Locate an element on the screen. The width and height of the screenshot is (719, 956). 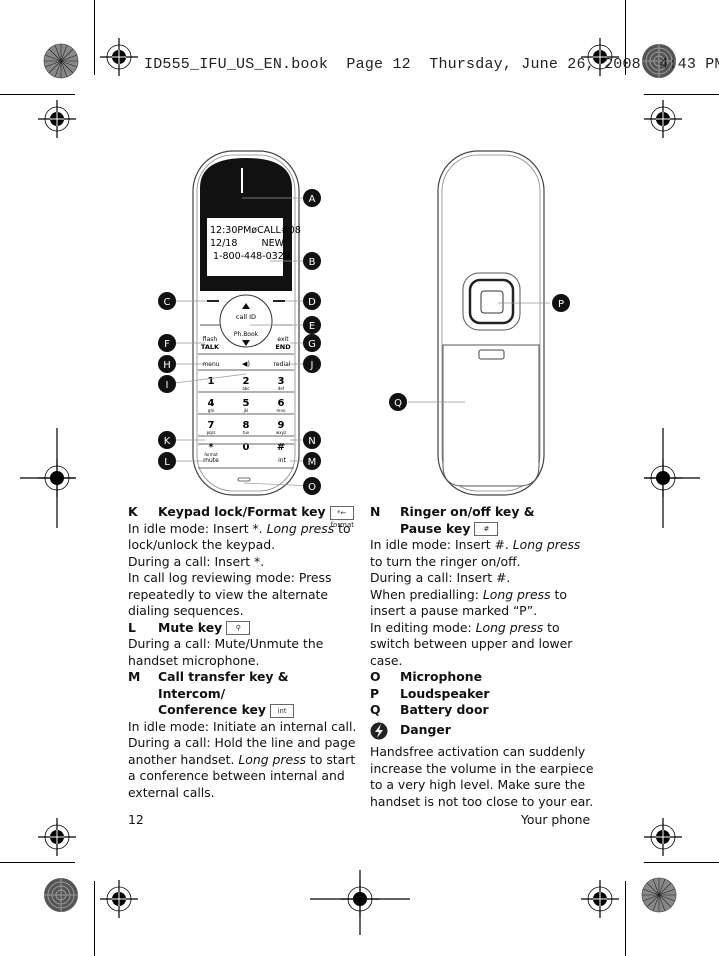
item-q-heading: Q Battery door is located at coordinates (429, 709).